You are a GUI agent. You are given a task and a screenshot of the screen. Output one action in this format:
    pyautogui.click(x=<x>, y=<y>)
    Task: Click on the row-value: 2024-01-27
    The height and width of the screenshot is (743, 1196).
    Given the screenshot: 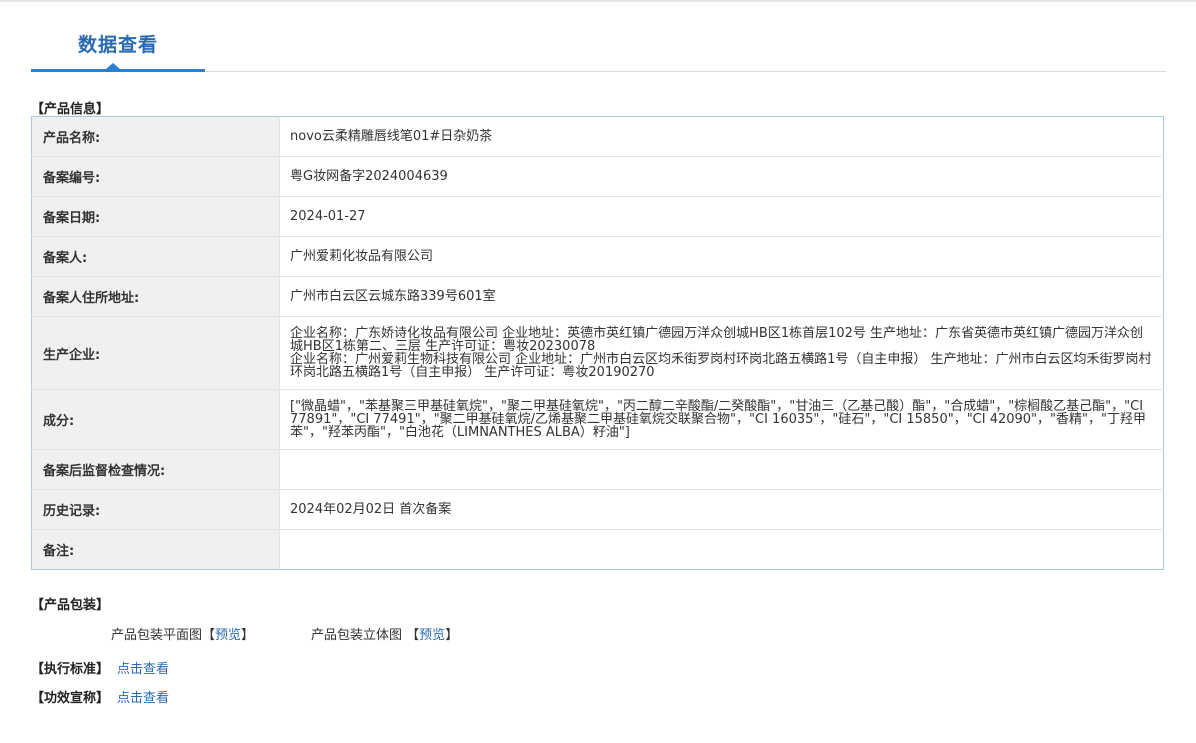 What is the action you would take?
    pyautogui.click(x=721, y=216)
    